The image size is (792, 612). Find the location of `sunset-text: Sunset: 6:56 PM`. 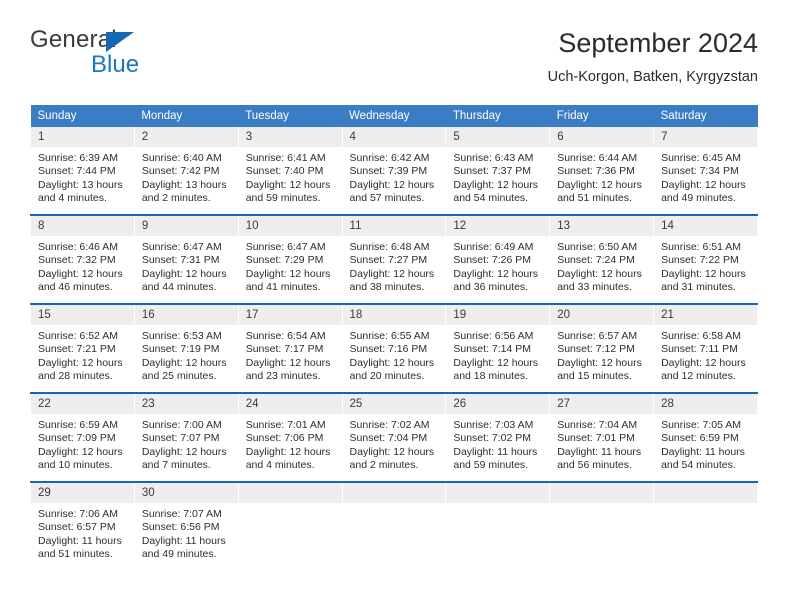

sunset-text: Sunset: 6:56 PM is located at coordinates (180, 527).